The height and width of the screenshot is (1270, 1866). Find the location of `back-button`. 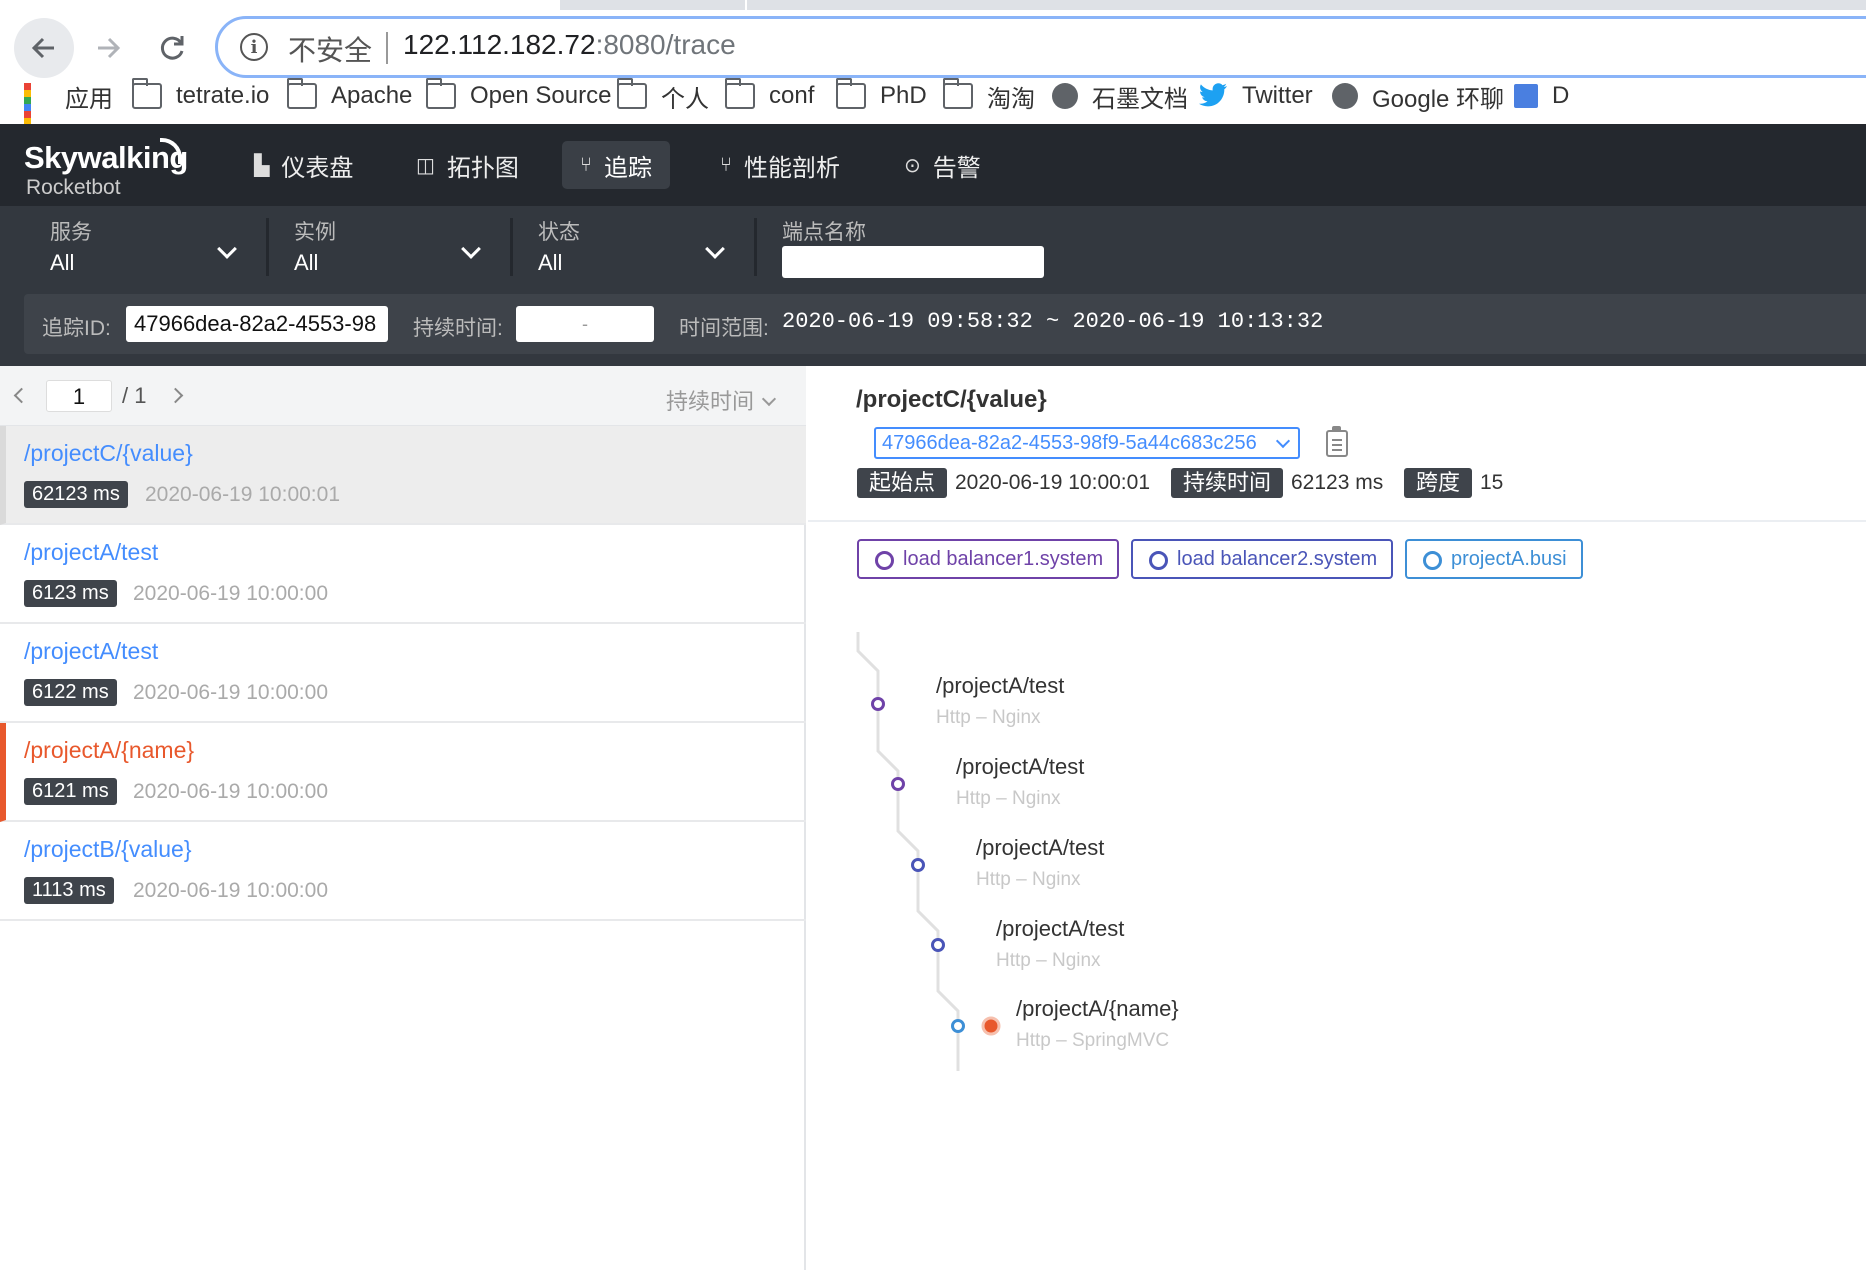

back-button is located at coordinates (44, 48).